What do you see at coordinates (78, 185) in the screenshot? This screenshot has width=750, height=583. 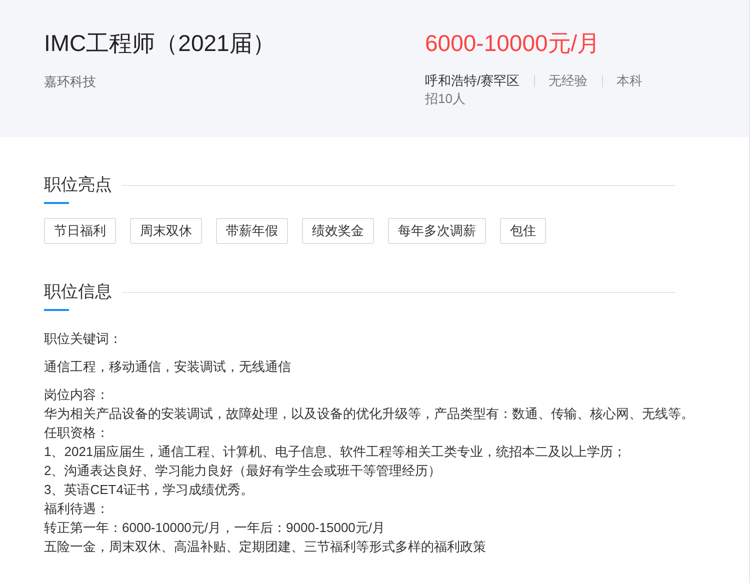 I see `section-title: 职位亮点` at bounding box center [78, 185].